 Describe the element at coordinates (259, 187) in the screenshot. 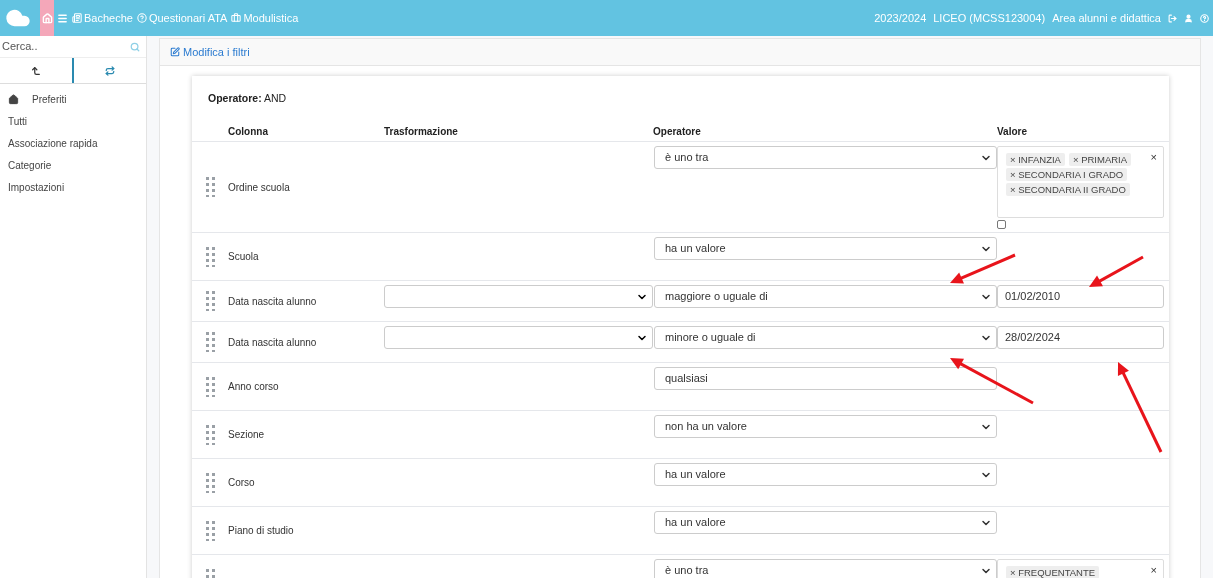

I see `column-name: Ordine scuola` at that location.